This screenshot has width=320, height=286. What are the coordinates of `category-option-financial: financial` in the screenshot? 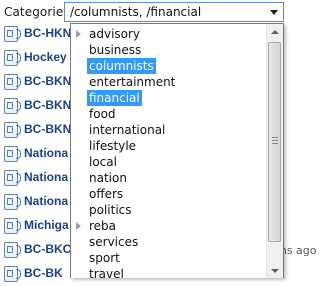 It's located at (169, 98).